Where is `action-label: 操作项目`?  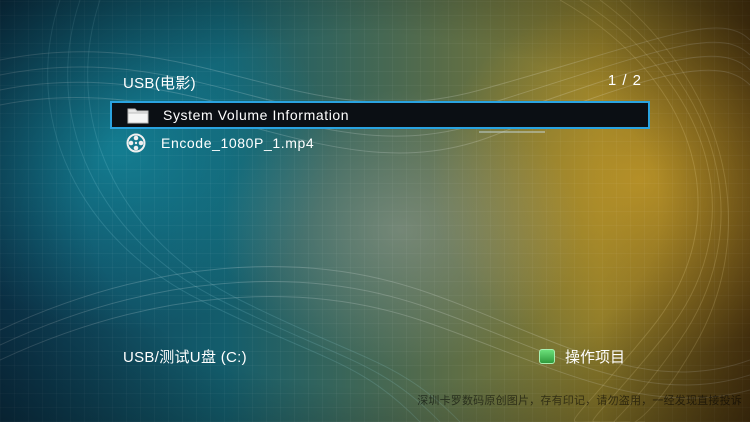
action-label: 操作项目 is located at coordinates (595, 357).